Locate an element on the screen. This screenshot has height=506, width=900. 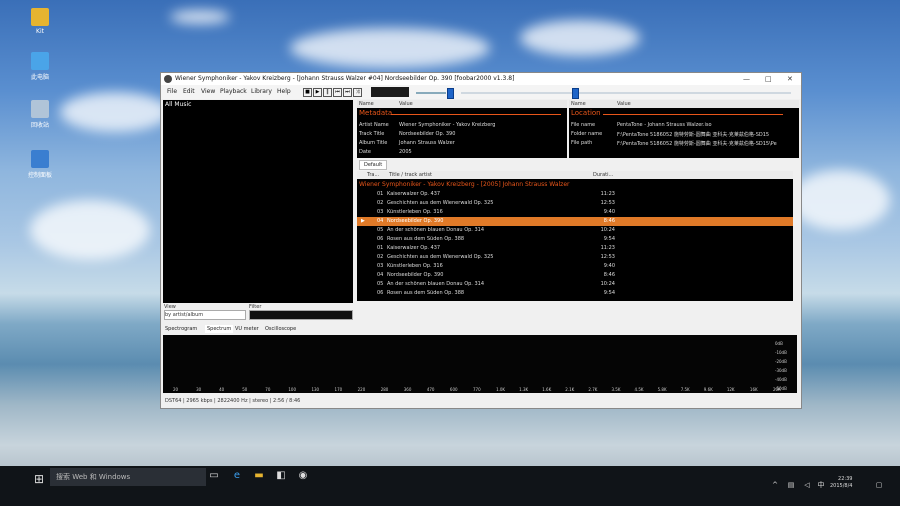
row-num: 03 is located at coordinates (380, 266).